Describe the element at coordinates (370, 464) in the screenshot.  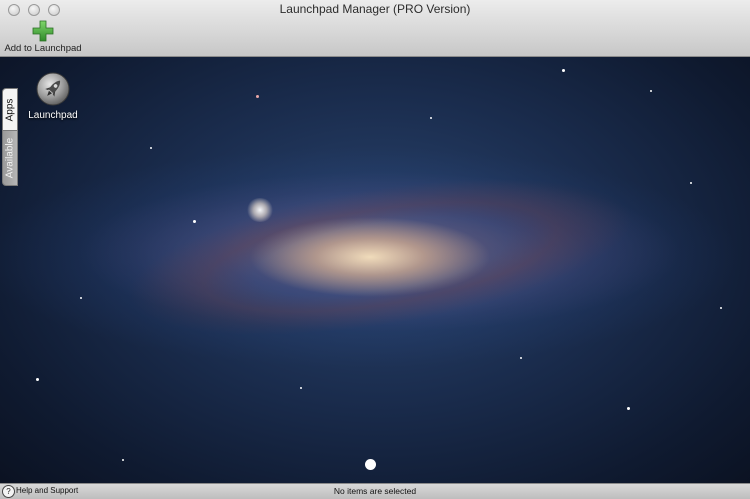
I see `page-indicator-dot` at that location.